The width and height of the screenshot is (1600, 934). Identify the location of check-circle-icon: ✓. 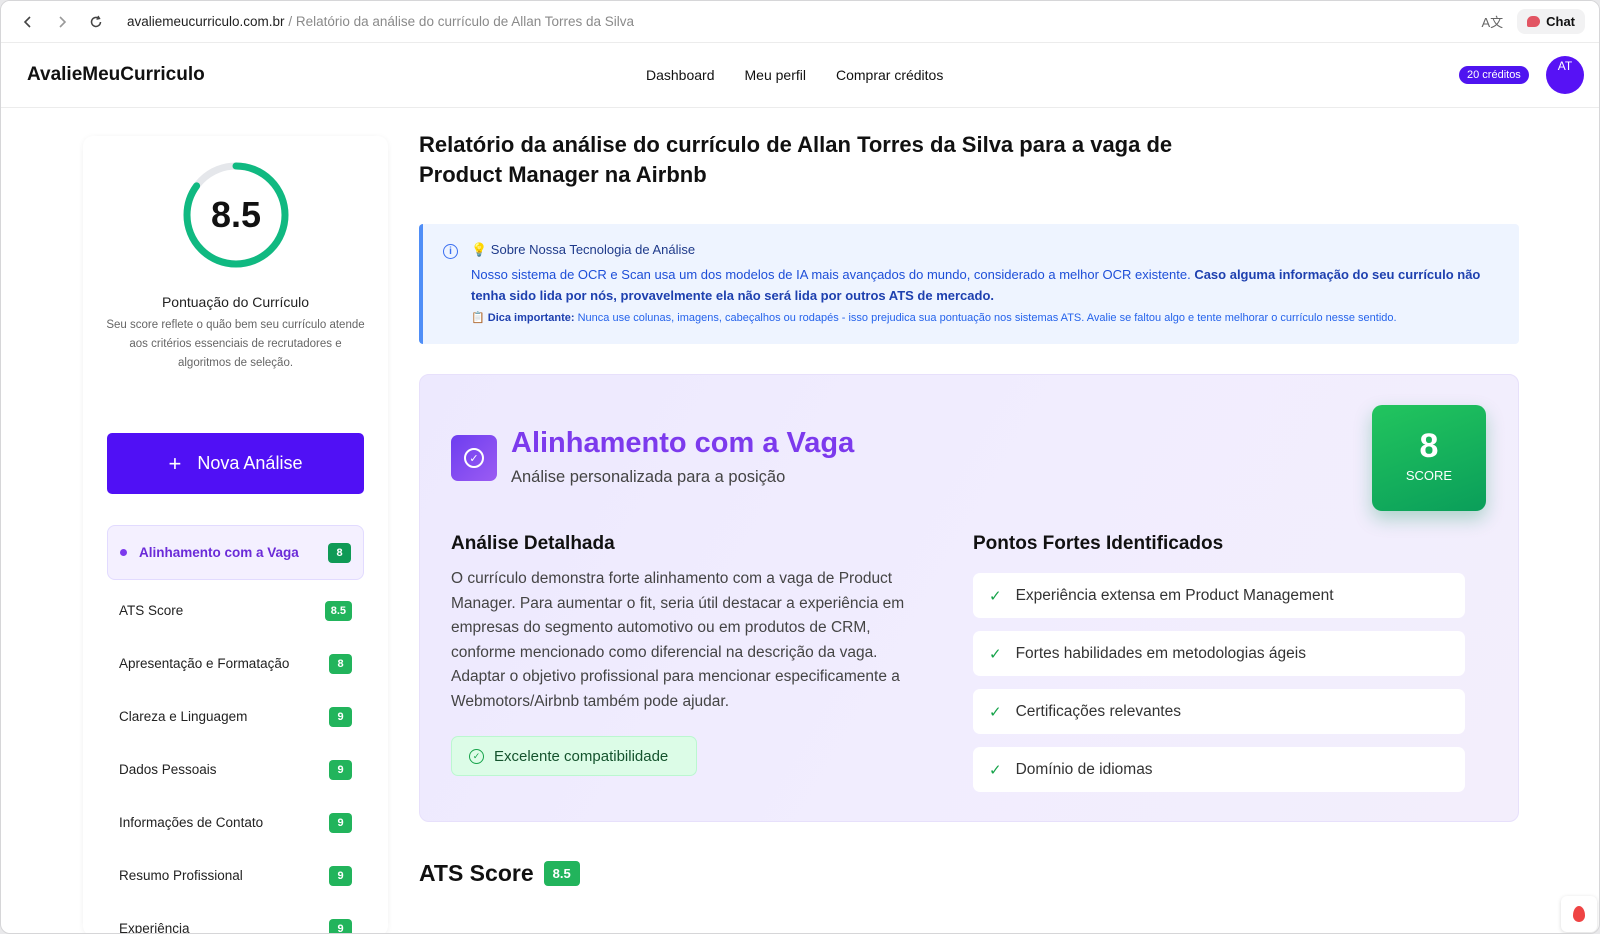
(476, 756).